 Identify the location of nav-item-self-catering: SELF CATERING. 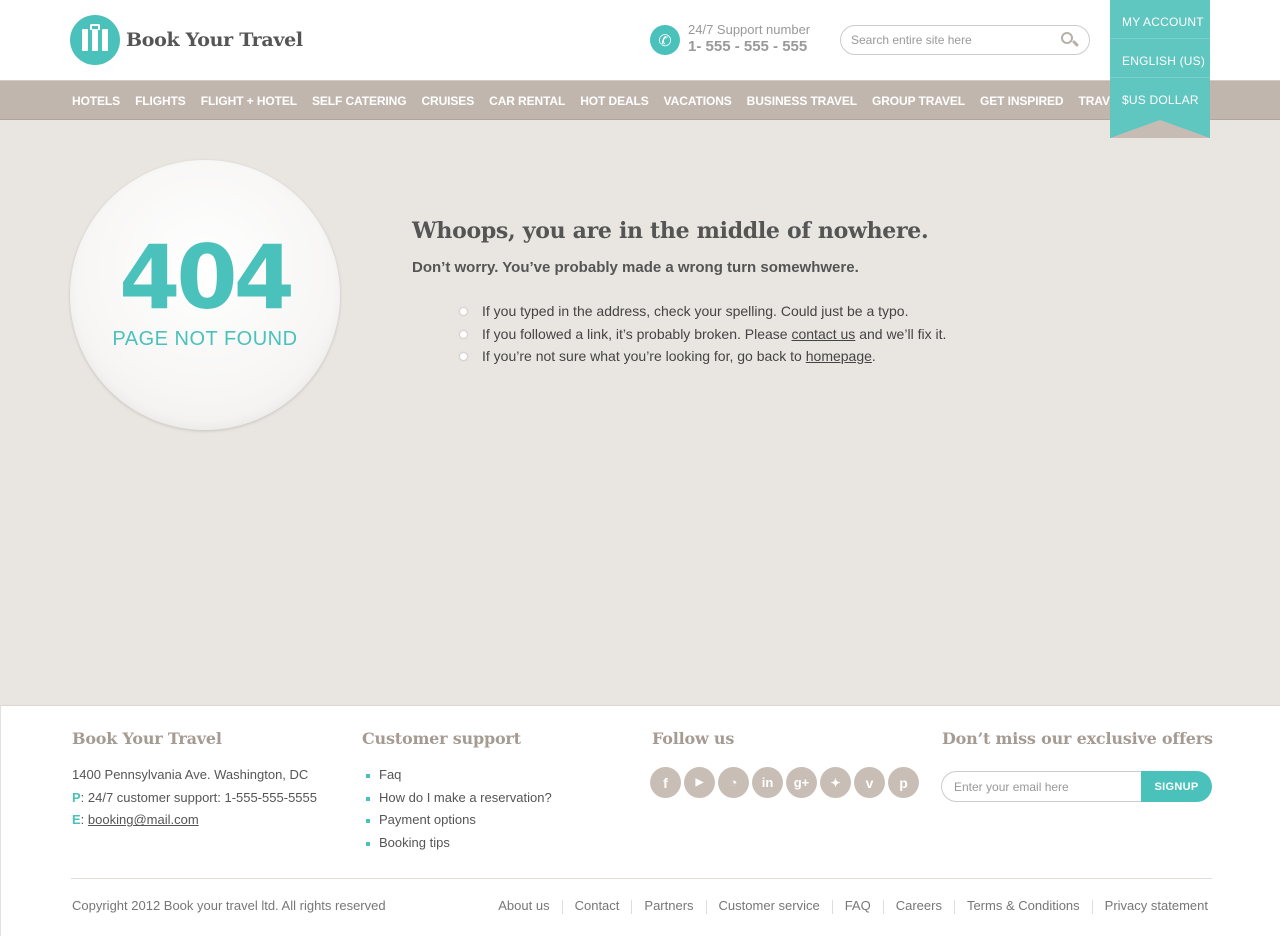
(359, 101).